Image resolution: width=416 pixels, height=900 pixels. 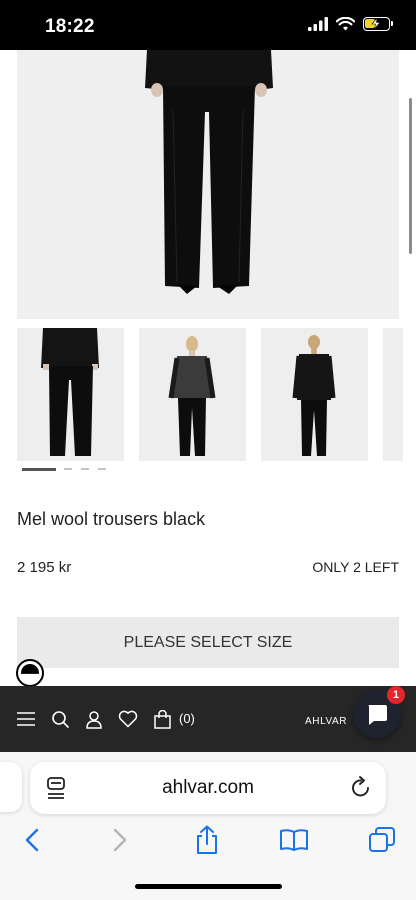 I want to click on bag-icon, so click(x=162, y=719).